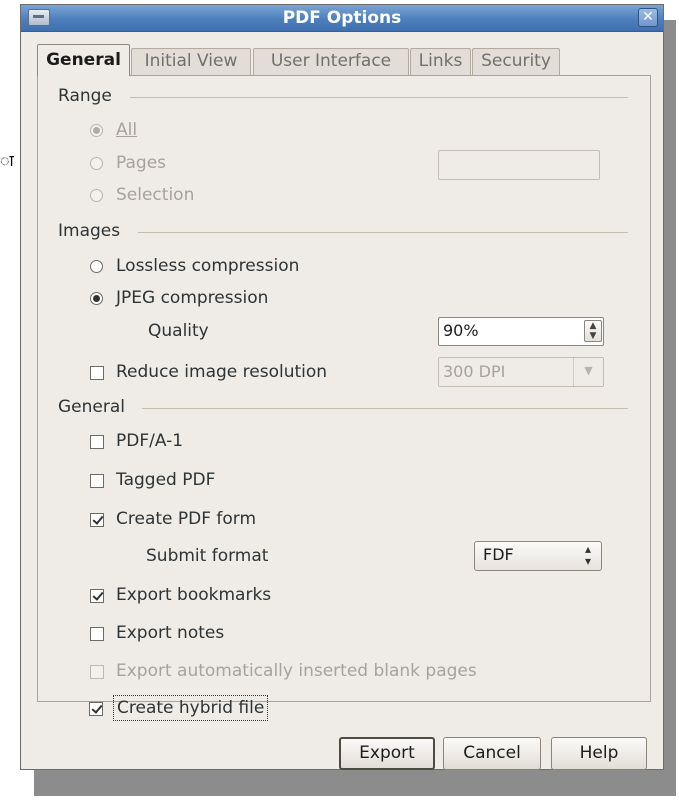  What do you see at coordinates (519, 165) in the screenshot?
I see `pages-input` at bounding box center [519, 165].